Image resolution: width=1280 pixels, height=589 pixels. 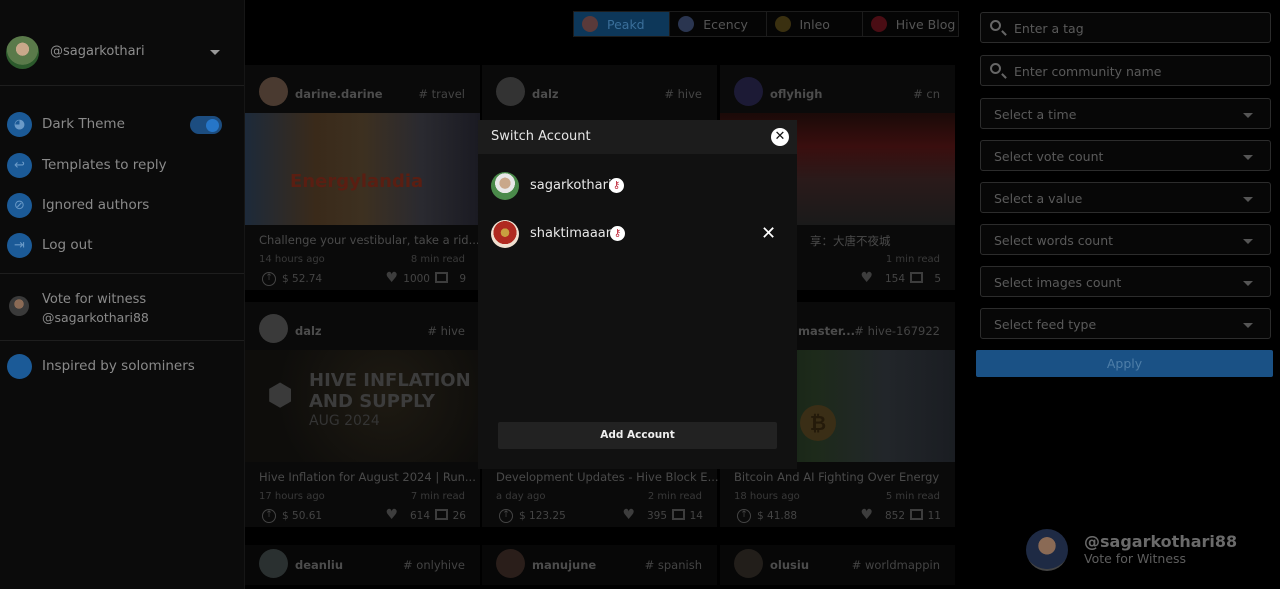 I want to click on chevron-down-icon, so click(x=215, y=52).